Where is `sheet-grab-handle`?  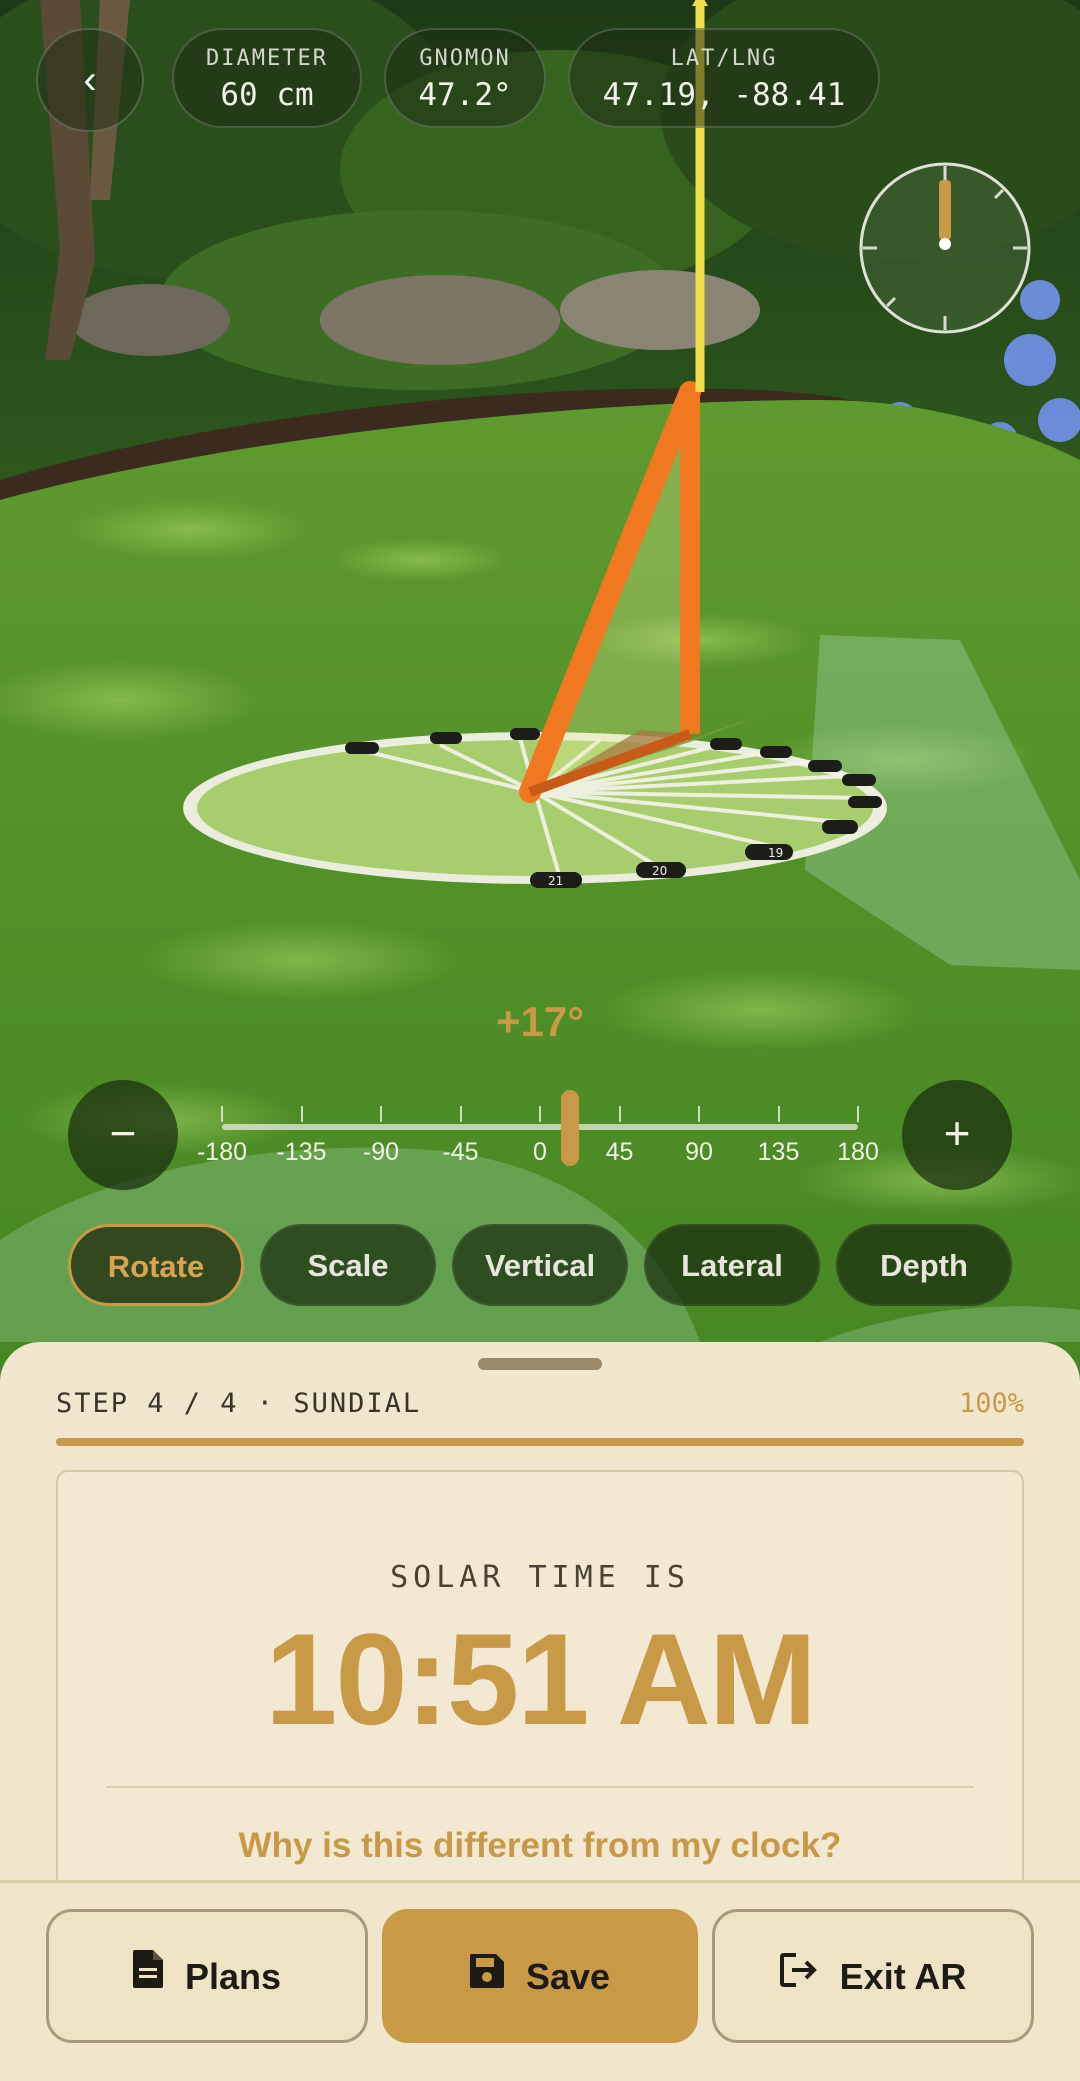
sheet-grab-handle is located at coordinates (540, 1364).